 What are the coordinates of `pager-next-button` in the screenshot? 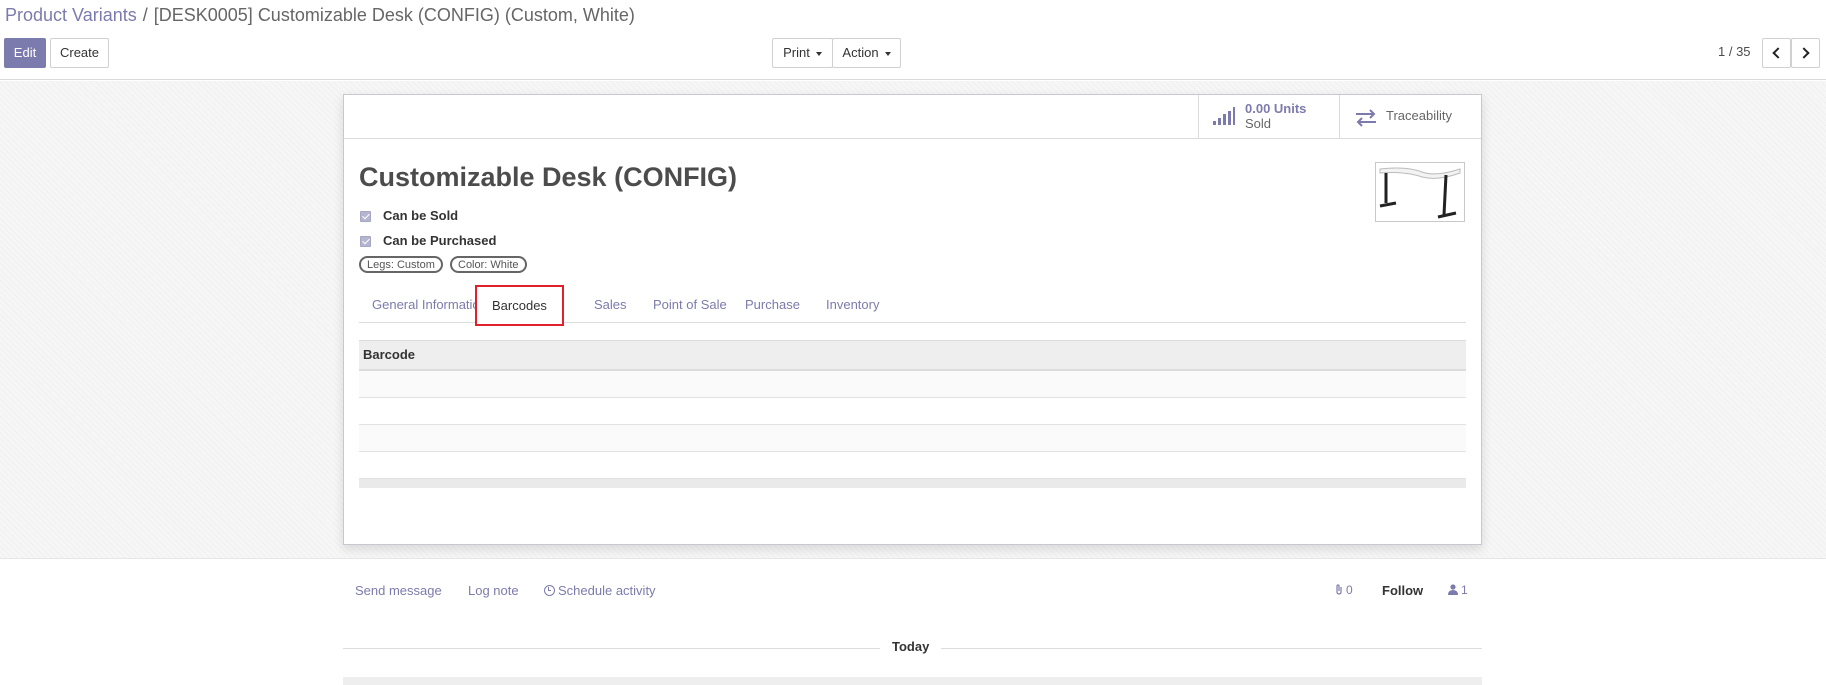 It's located at (1805, 53).